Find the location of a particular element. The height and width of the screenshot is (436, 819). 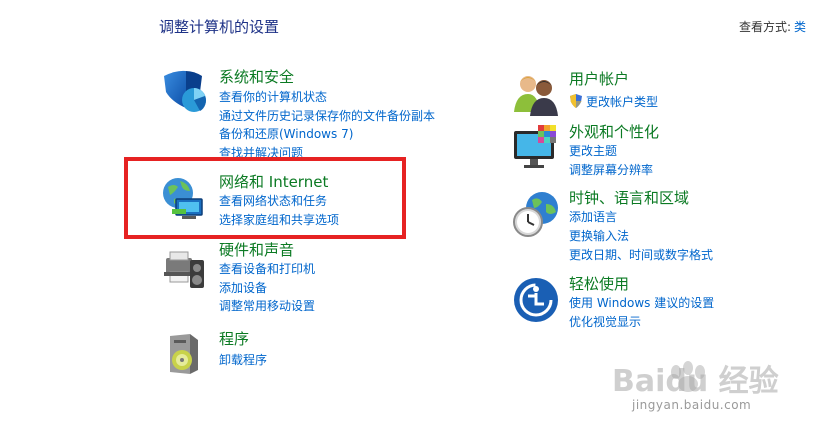

view-by: 查看方式: 类 is located at coordinates (772, 26).